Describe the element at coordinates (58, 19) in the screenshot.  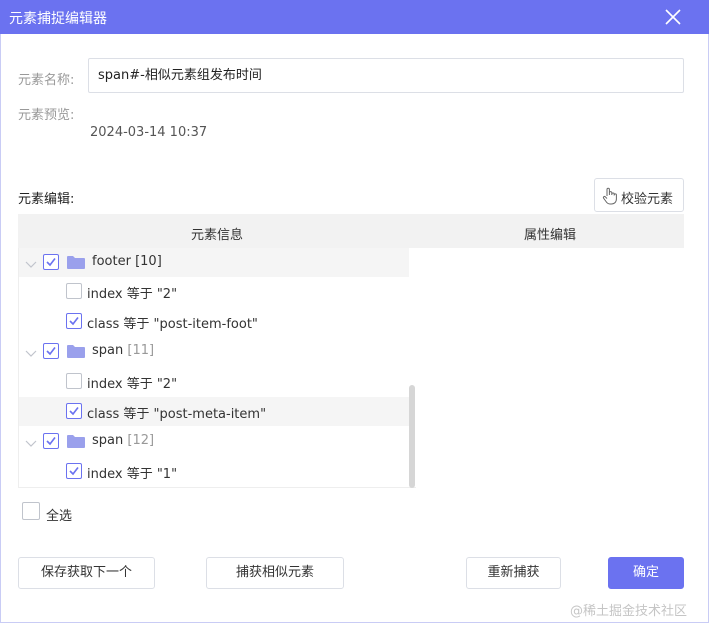
I see `window-title: 元素捕捉编辑器` at that location.